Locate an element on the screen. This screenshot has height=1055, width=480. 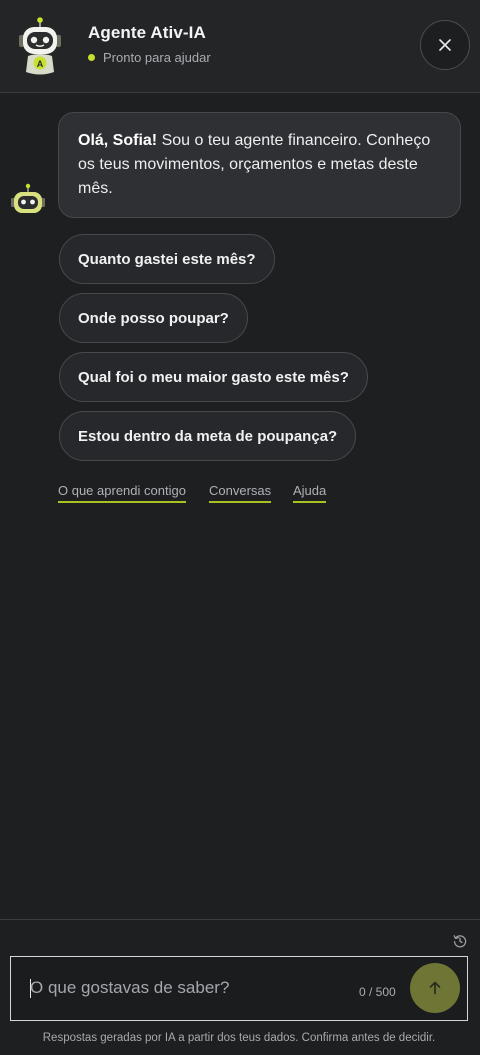
status-dot-icon is located at coordinates (91, 57).